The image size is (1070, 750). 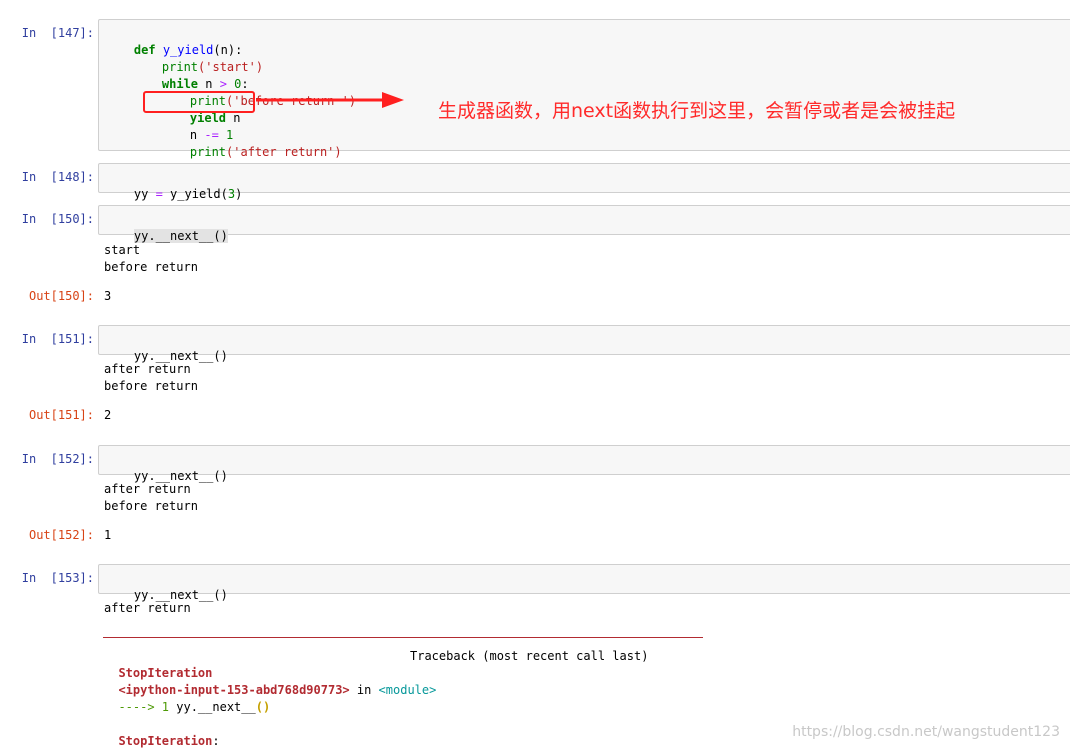 What do you see at coordinates (61, 296) in the screenshot?
I see `out-prompt-150: Out[150]:` at bounding box center [61, 296].